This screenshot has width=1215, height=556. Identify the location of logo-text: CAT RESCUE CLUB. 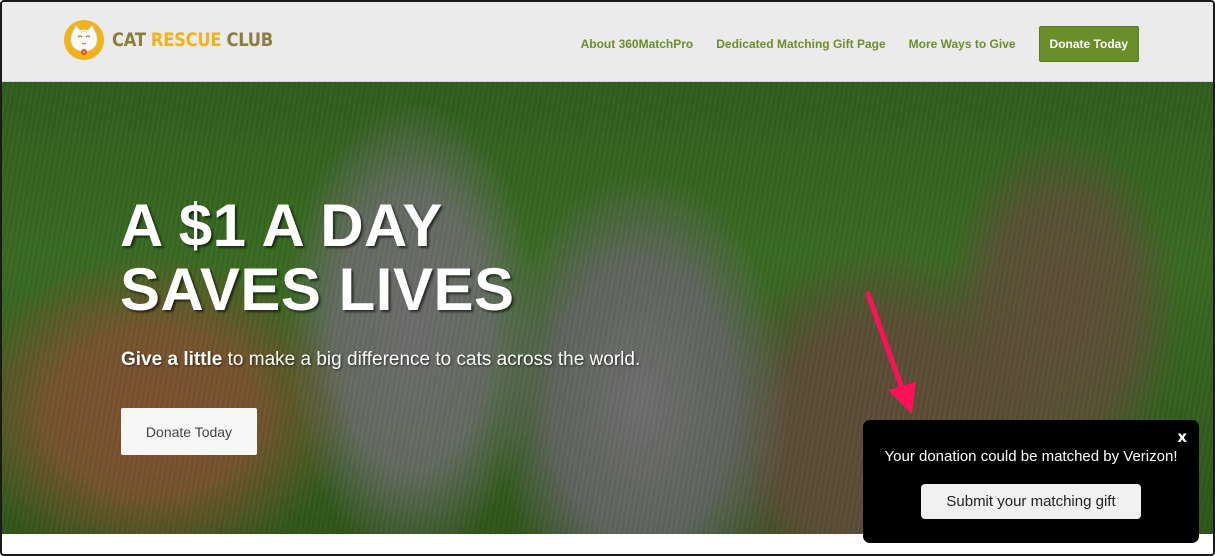
(192, 40).